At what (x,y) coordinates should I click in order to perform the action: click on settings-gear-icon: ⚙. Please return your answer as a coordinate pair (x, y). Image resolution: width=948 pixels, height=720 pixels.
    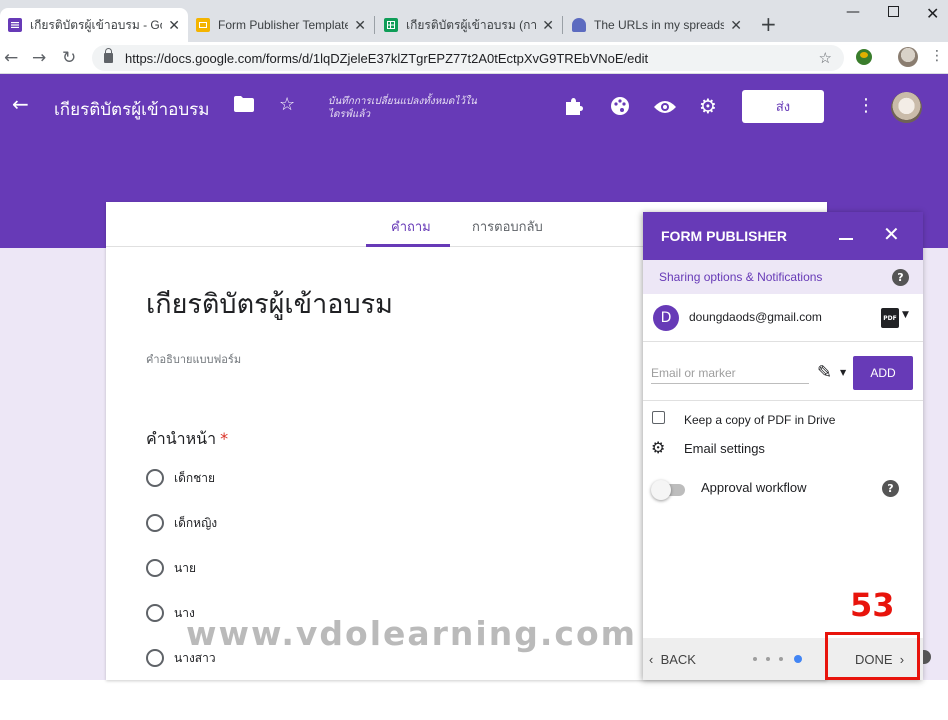
    Looking at the image, I should click on (708, 106).